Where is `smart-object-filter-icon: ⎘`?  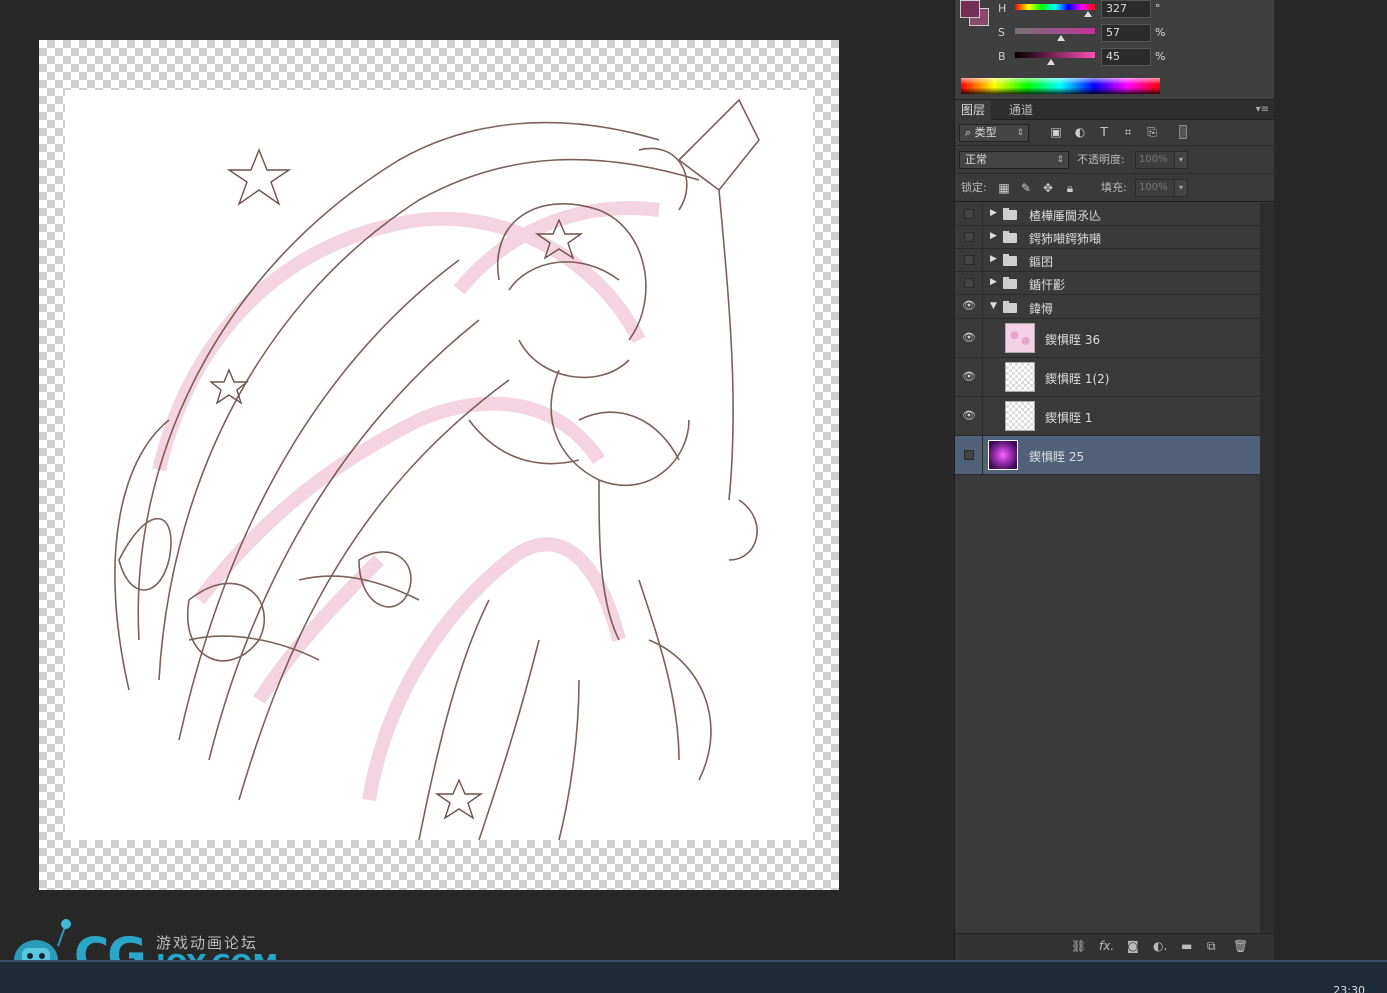 smart-object-filter-icon: ⎘ is located at coordinates (1152, 132).